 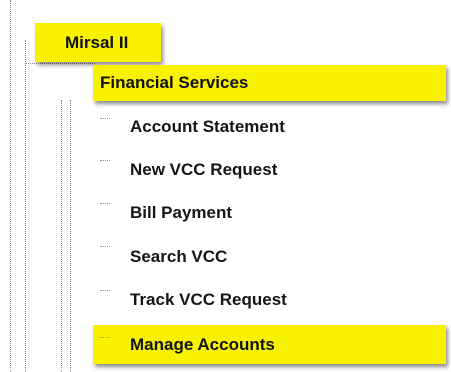 What do you see at coordinates (202, 344) in the screenshot?
I see `tree-item-manage-accounts-label: Manage Accounts` at bounding box center [202, 344].